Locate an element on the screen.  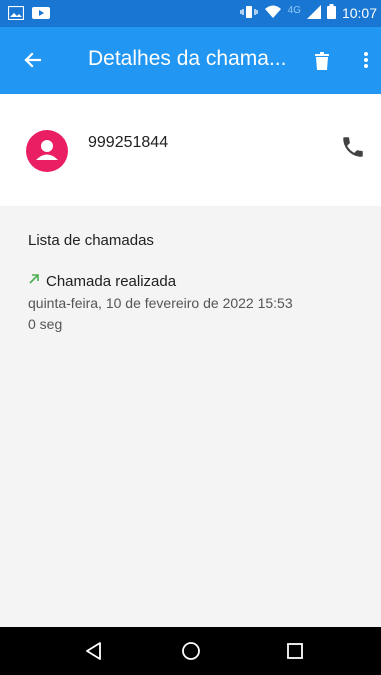
video-icon is located at coordinates (41, 15).